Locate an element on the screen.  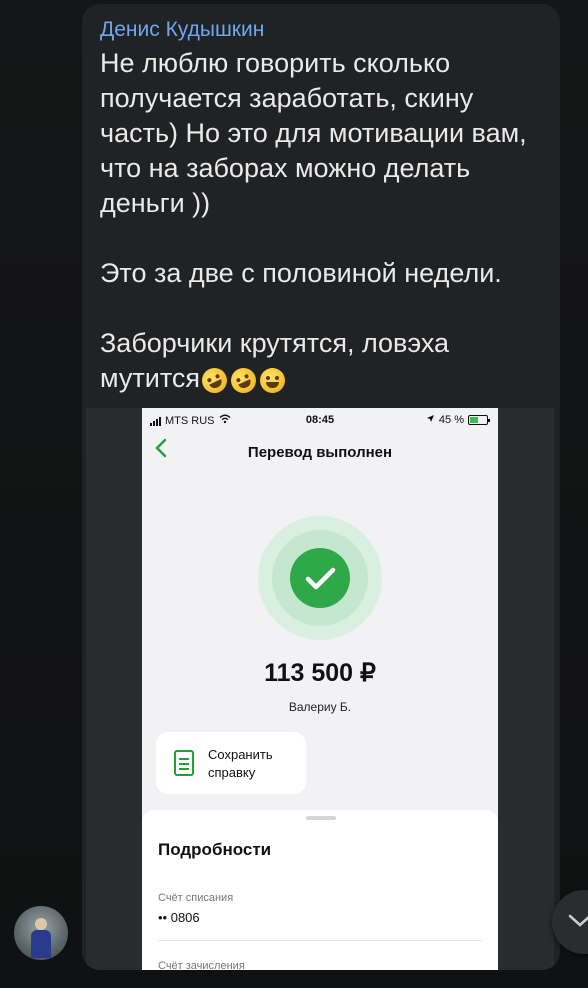
battery-icon is located at coordinates (479, 420).